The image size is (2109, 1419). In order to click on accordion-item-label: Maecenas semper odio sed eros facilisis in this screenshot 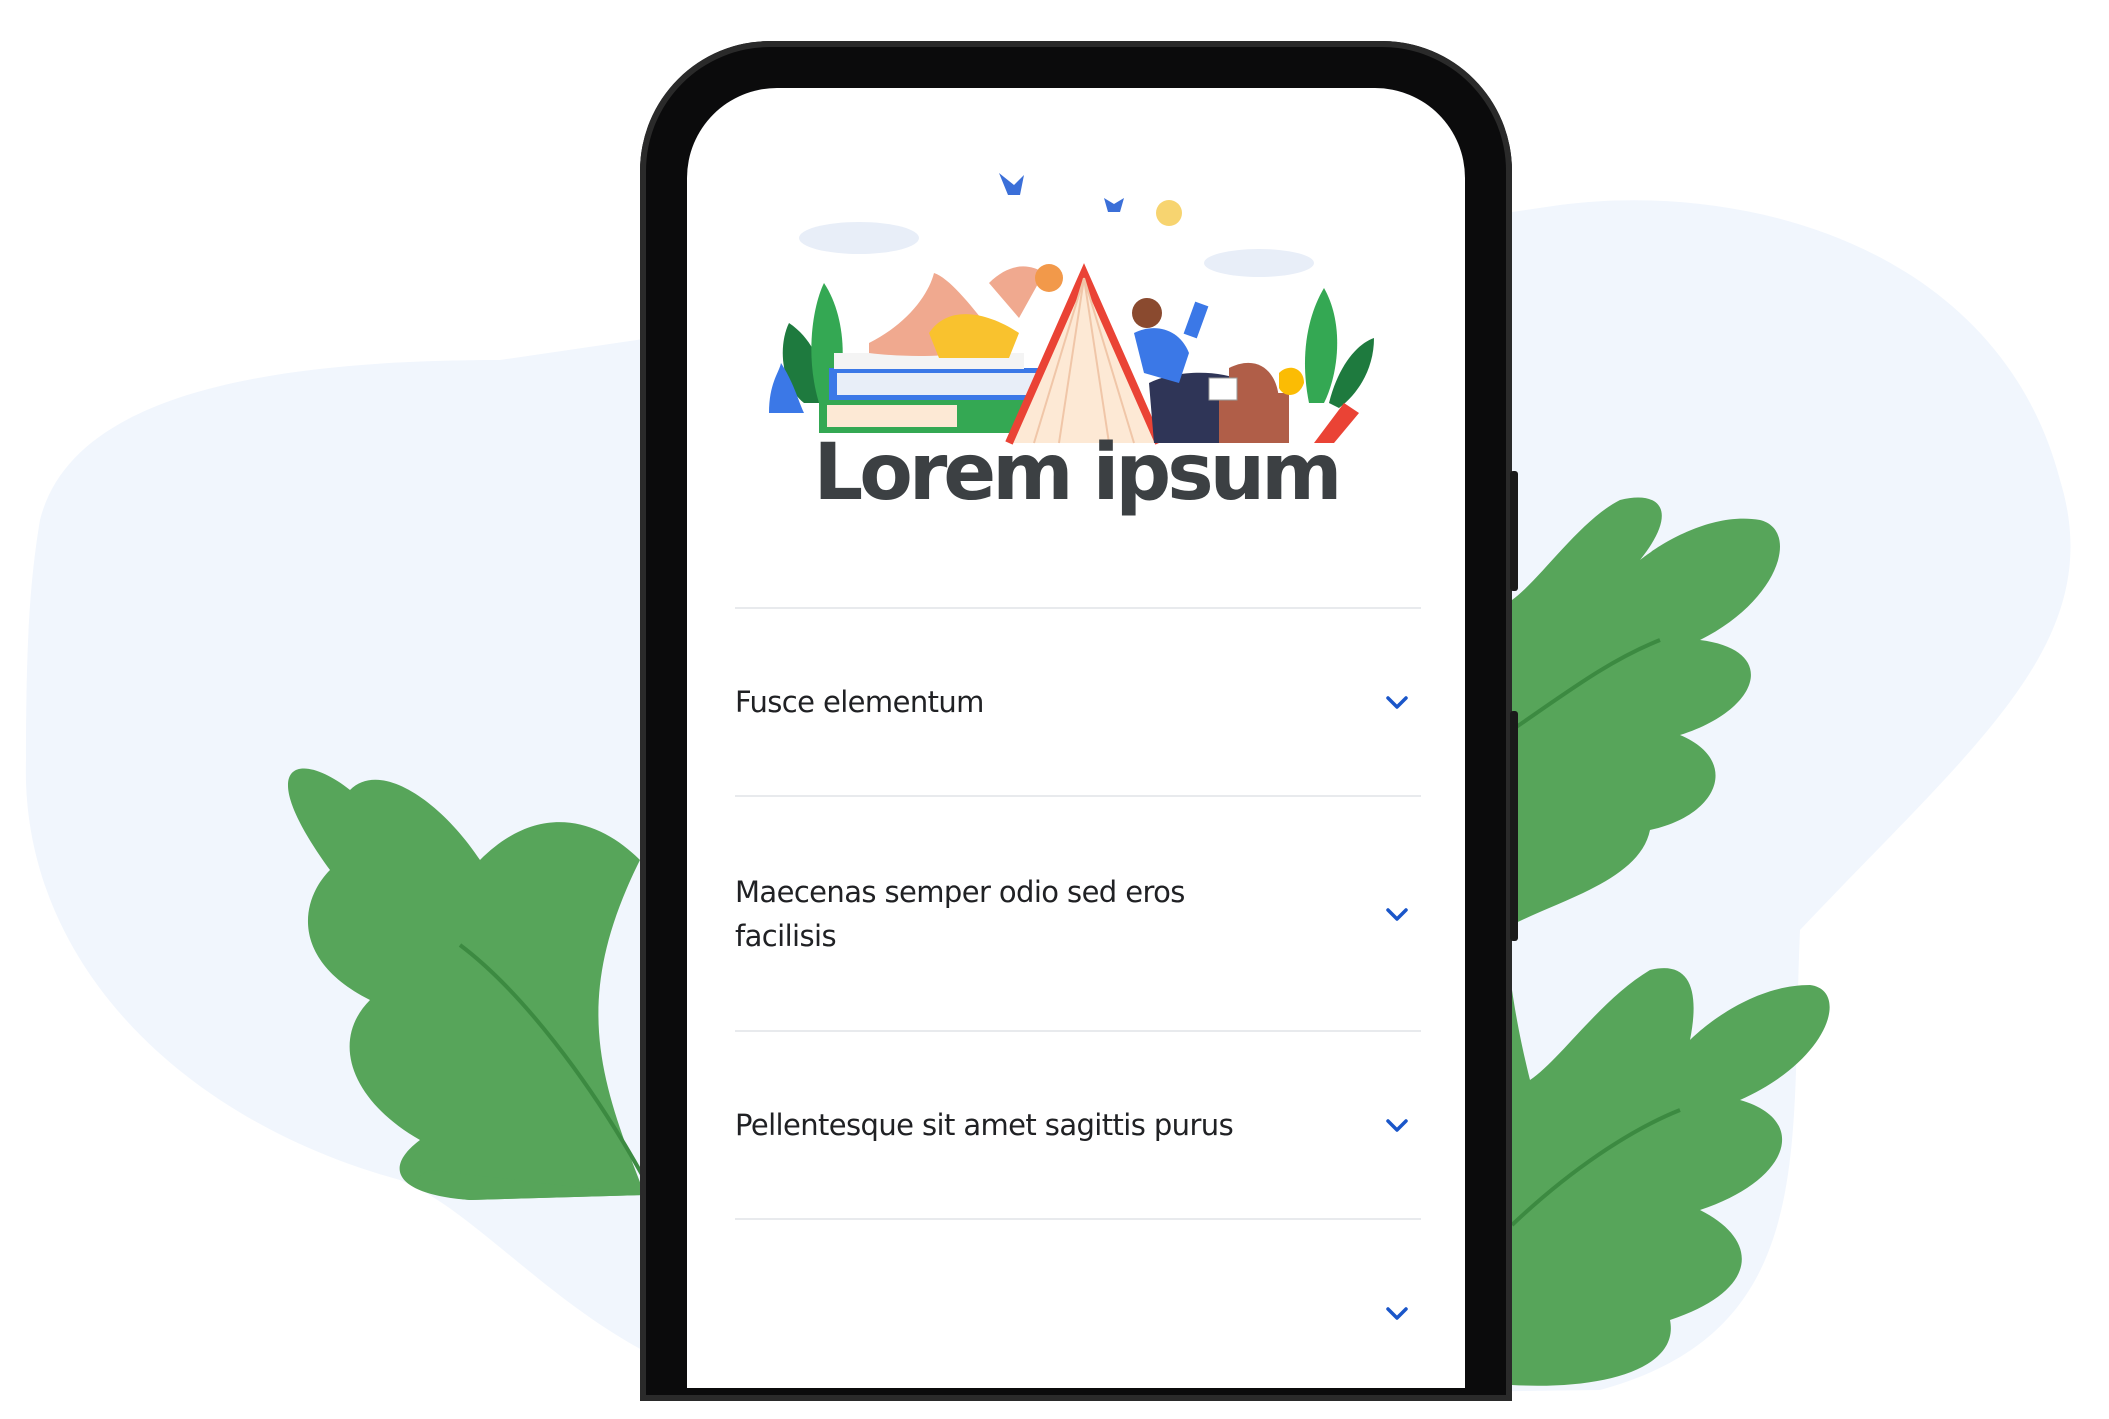, I will do `click(960, 913)`.